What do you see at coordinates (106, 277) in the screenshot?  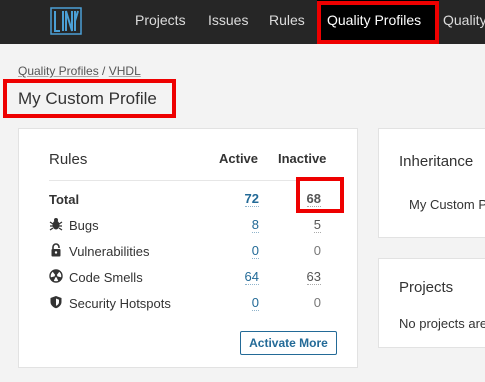 I see `rules-row-label: Code Smells` at bounding box center [106, 277].